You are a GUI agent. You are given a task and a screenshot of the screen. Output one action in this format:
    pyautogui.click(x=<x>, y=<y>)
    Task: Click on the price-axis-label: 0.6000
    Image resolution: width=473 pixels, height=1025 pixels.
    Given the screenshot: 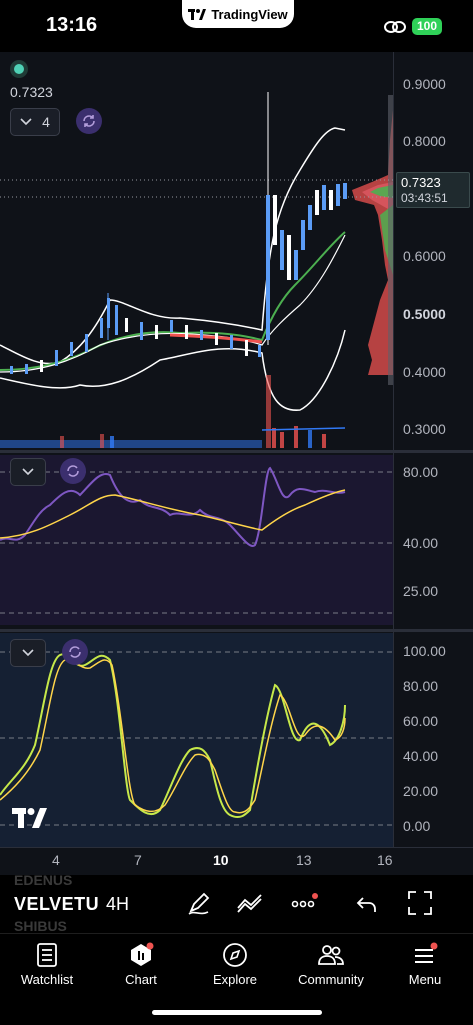 What is the action you would take?
    pyautogui.click(x=424, y=256)
    